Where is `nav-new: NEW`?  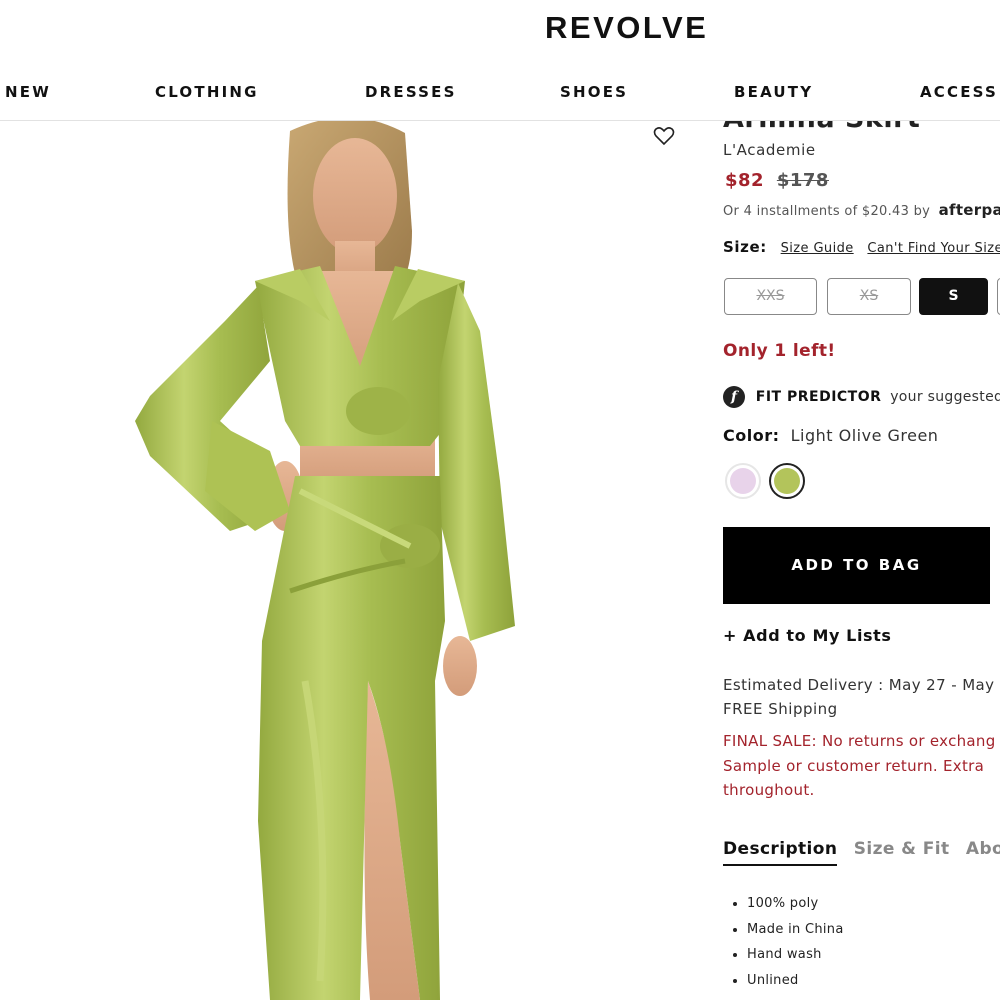
nav-new: NEW is located at coordinates (28, 92).